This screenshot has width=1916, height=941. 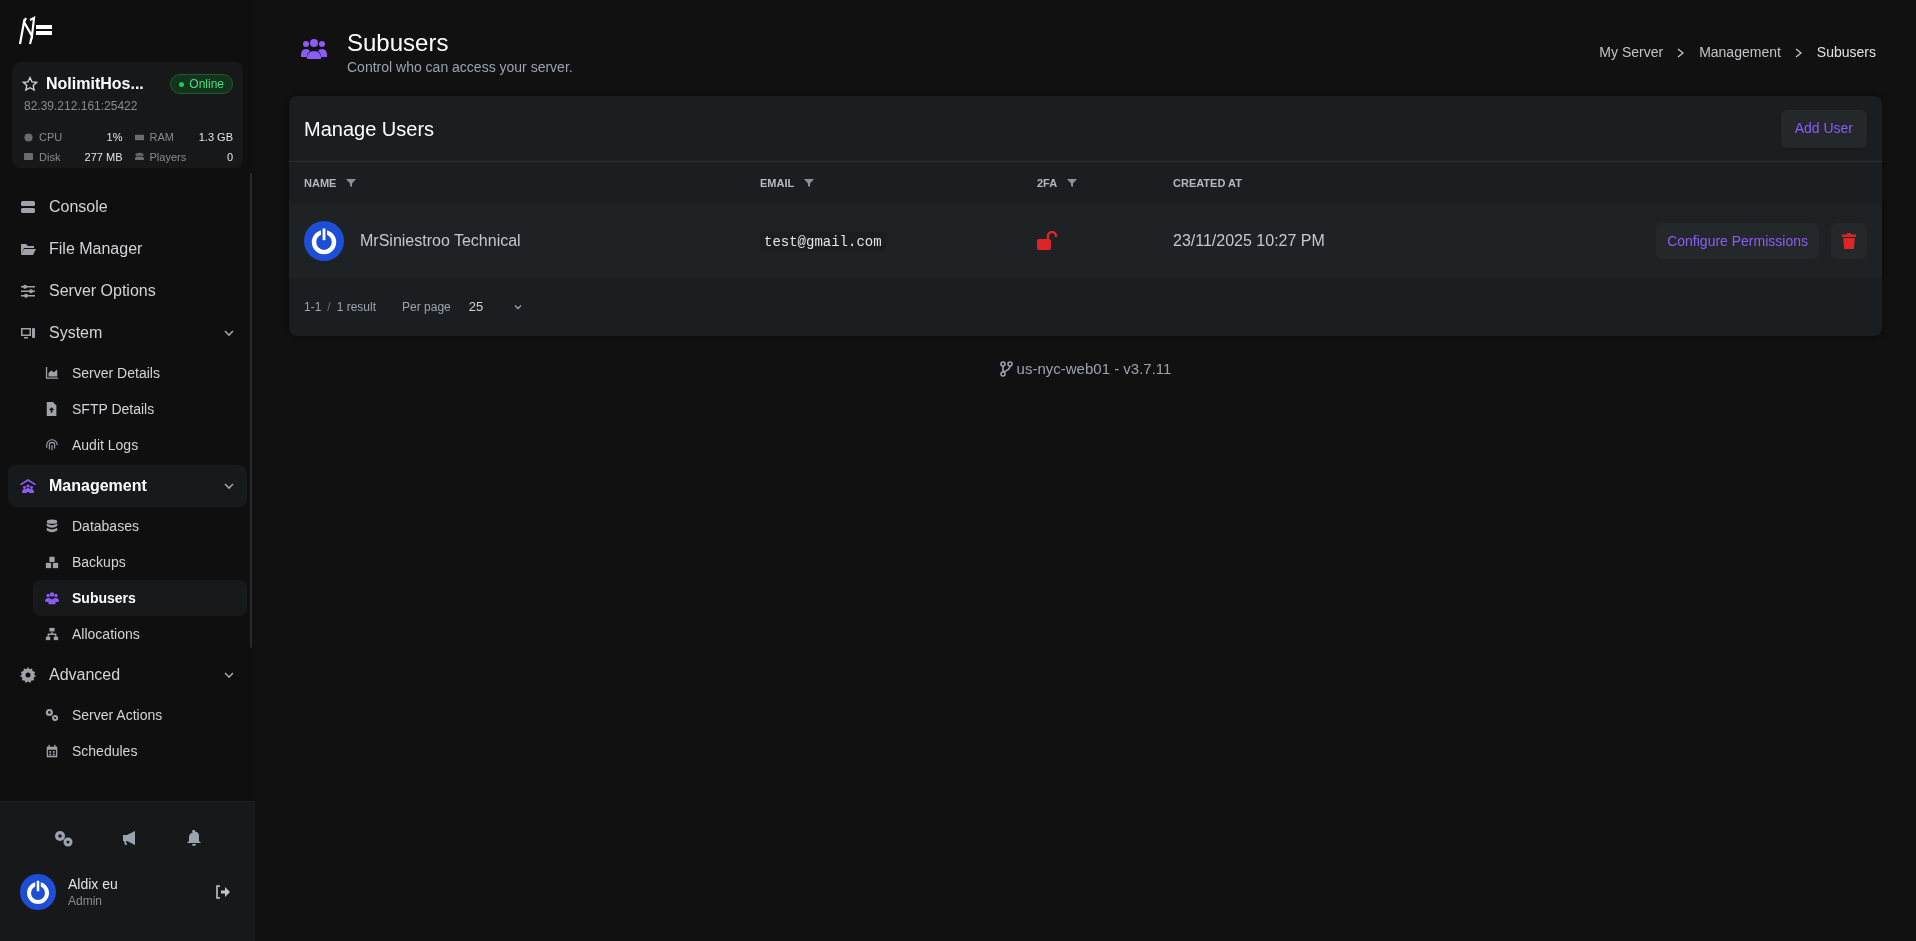 What do you see at coordinates (51, 137) in the screenshot?
I see `stat-label: CPU` at bounding box center [51, 137].